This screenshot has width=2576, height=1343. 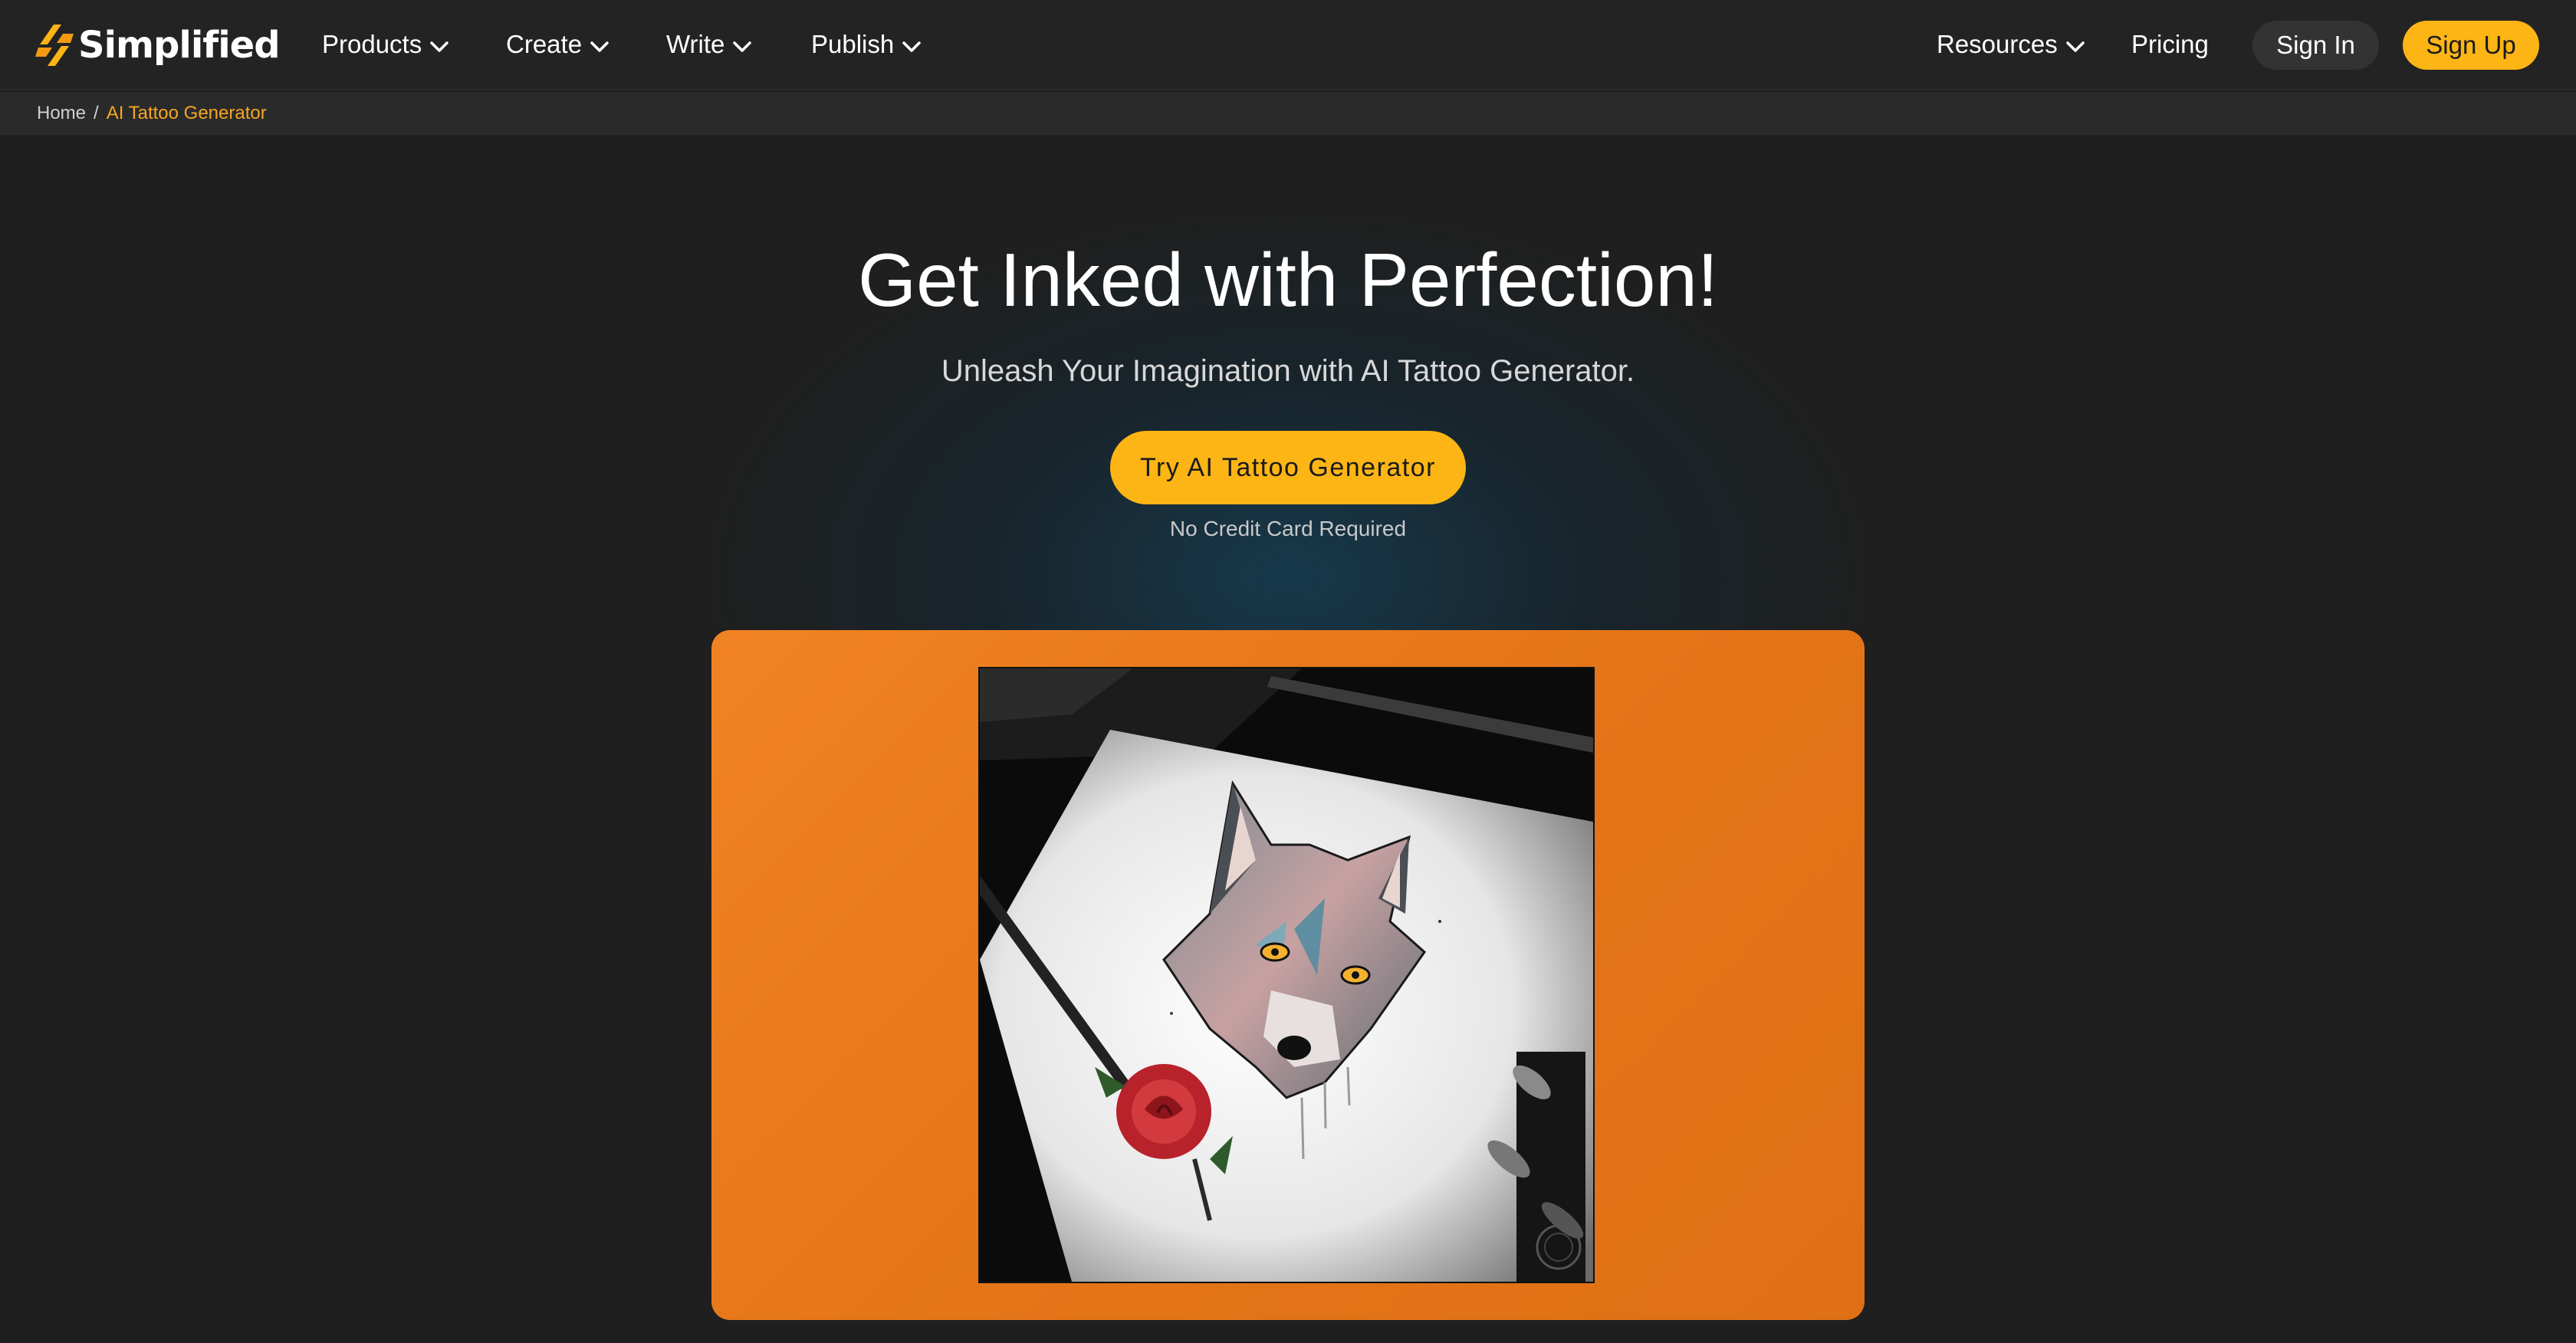 I want to click on wolf-tattoo-image, so click(x=1286, y=975).